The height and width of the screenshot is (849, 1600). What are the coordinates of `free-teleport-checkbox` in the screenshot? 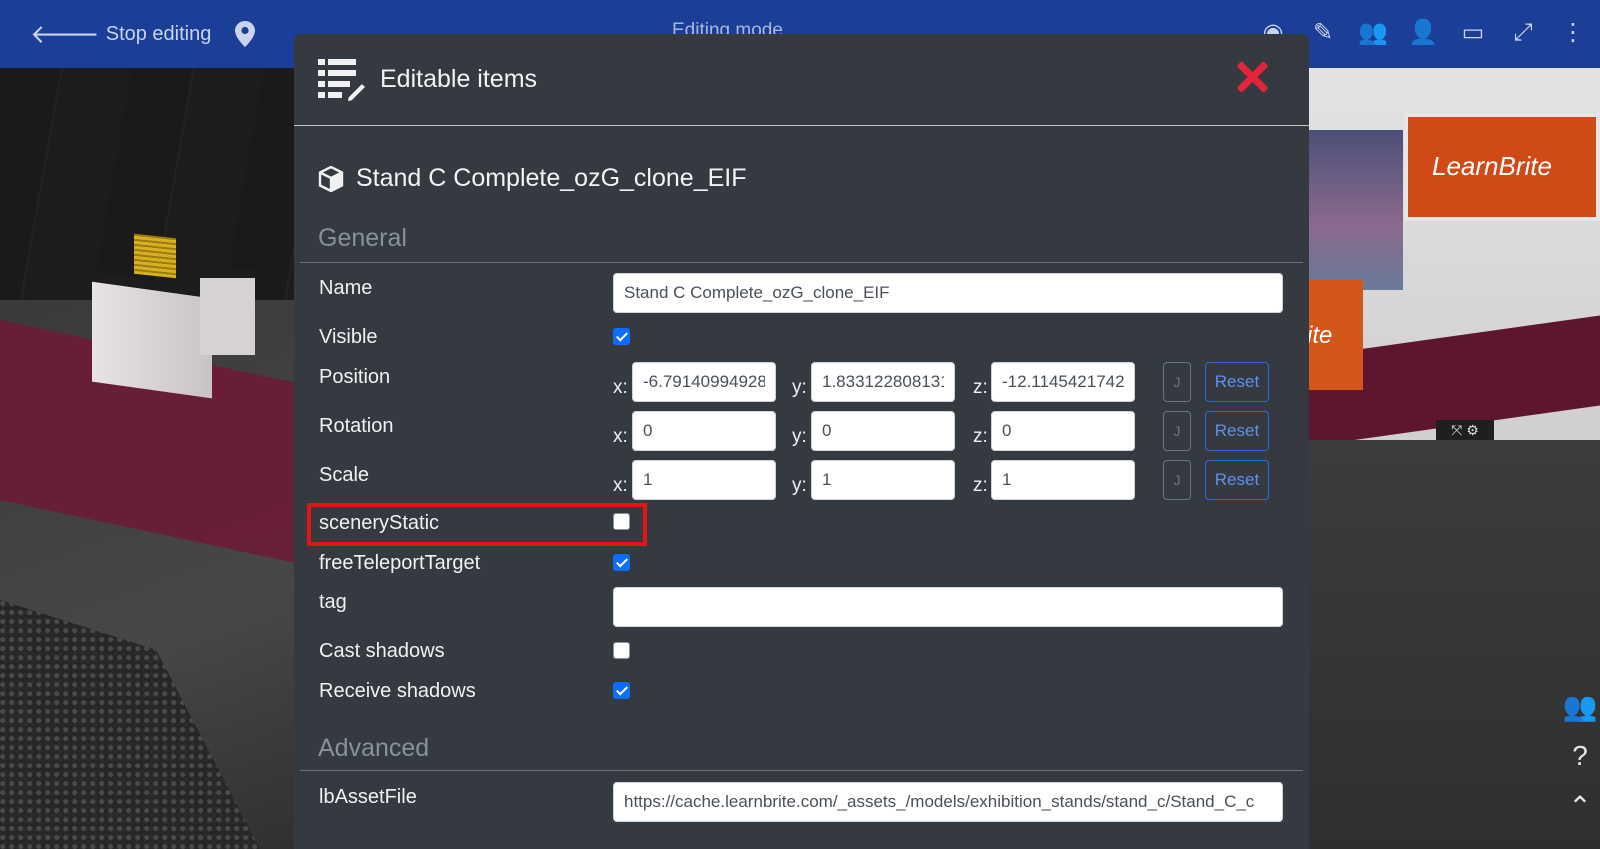 It's located at (621, 562).